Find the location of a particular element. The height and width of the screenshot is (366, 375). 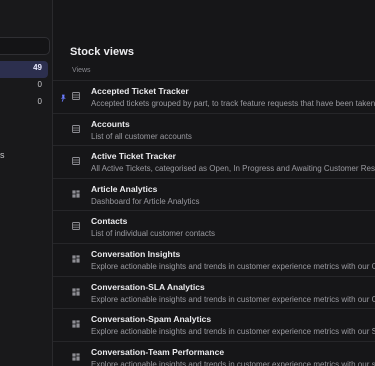

sidebar: 49 0 0 s is located at coordinates (26, 183).